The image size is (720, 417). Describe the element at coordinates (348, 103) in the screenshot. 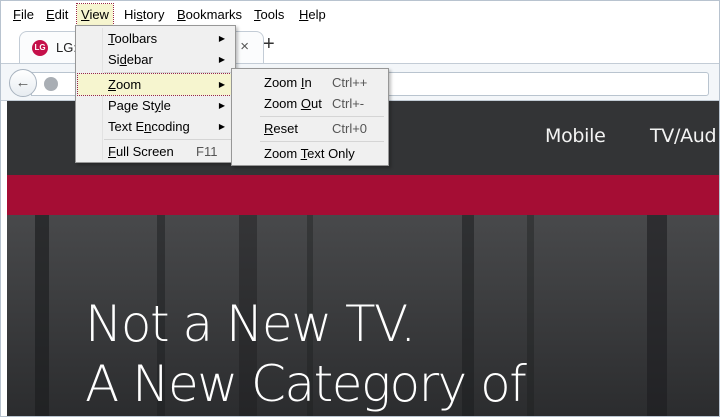

I see `shortcut-zoom-out: Ctrl+-` at that location.